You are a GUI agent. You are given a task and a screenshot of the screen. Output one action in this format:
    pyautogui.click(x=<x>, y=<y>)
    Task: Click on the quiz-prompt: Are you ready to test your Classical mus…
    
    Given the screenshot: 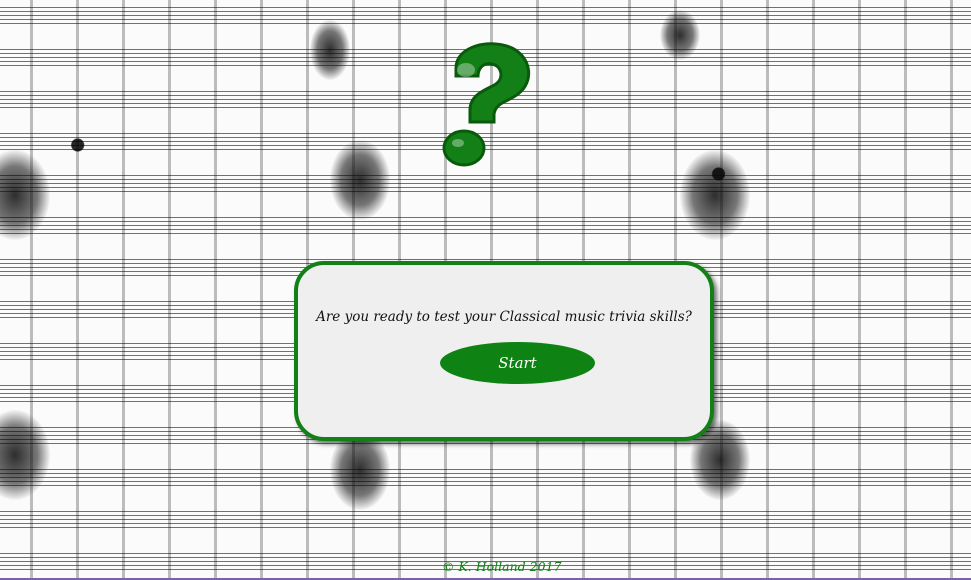 What is the action you would take?
    pyautogui.click(x=504, y=317)
    